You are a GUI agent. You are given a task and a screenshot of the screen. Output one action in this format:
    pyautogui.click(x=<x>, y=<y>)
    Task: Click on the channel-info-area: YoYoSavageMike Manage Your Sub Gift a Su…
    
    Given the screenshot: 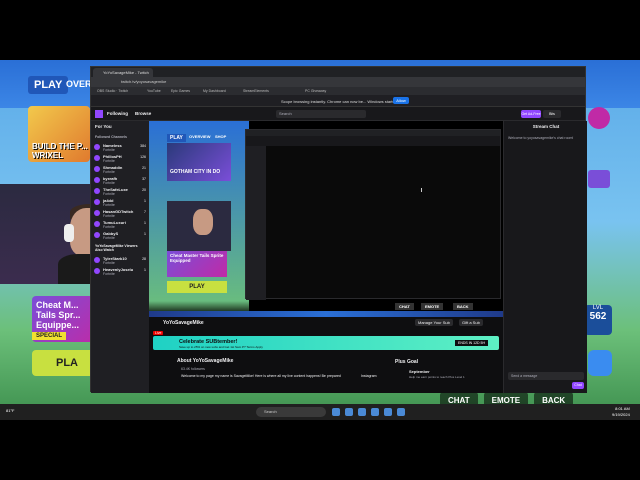 What is the action you would take?
    pyautogui.click(x=326, y=352)
    